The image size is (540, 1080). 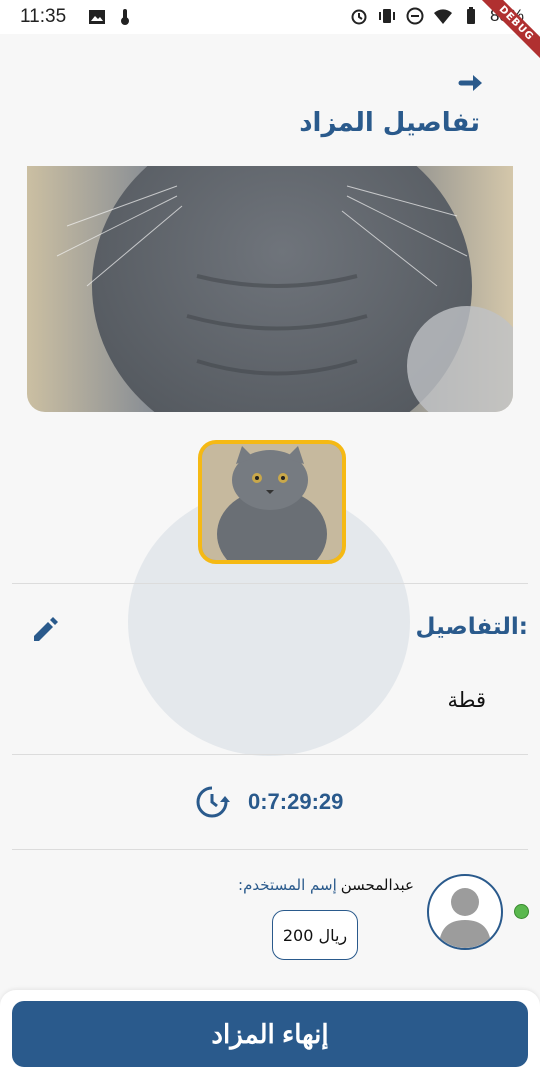 What do you see at coordinates (389, 123) in the screenshot?
I see `page-title: تفاصيل المزاد` at bounding box center [389, 123].